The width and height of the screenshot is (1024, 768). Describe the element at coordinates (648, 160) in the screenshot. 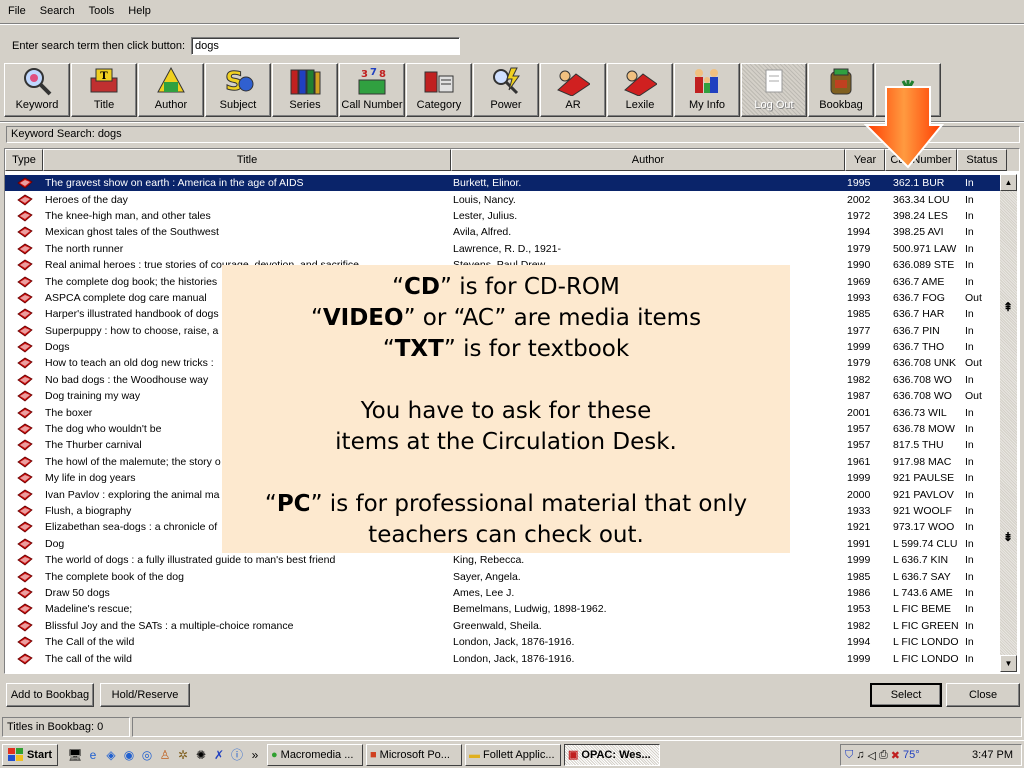

I see `col-author: Author` at that location.